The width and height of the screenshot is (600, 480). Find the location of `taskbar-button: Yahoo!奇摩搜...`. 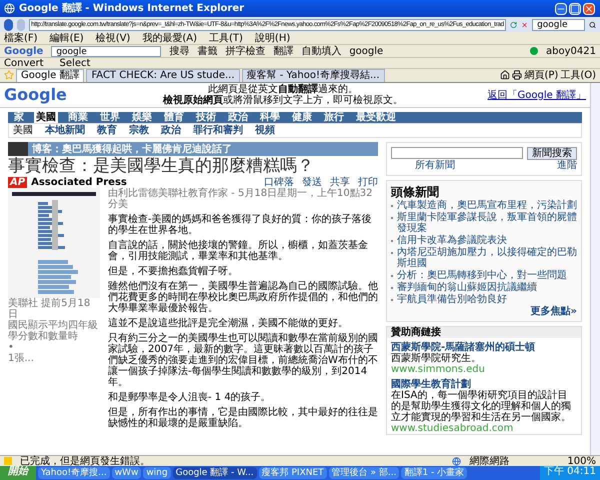

taskbar-button: Yahoo!奇摩搜... is located at coordinates (74, 473).